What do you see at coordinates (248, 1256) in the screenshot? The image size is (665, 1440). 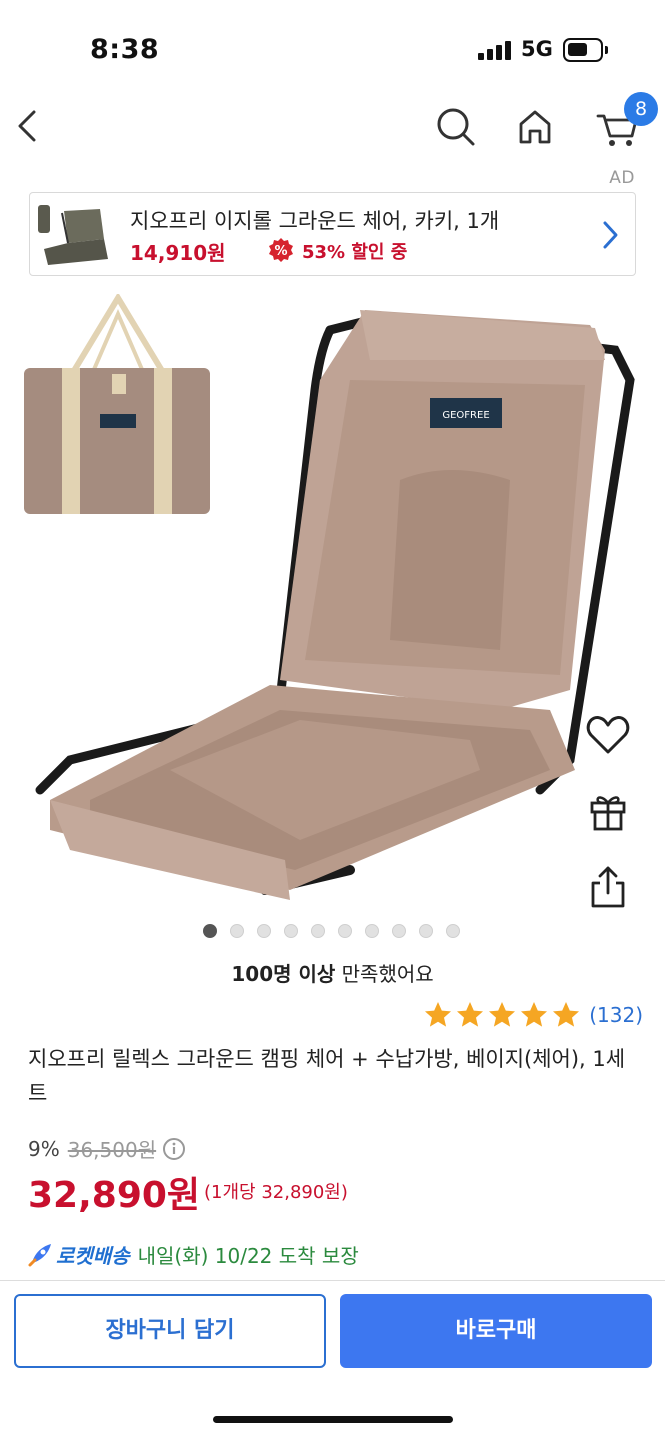 I see `delivery-date: 내일(화) 10/22 도착 보장` at bounding box center [248, 1256].